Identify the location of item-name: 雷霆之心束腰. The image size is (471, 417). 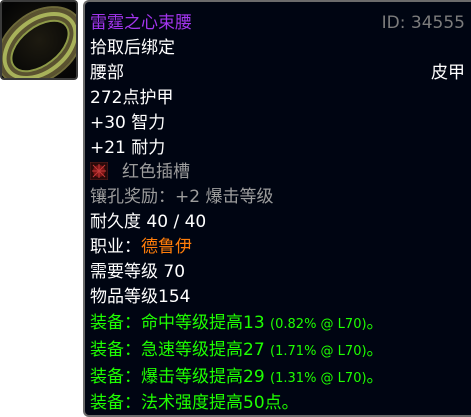
(141, 23).